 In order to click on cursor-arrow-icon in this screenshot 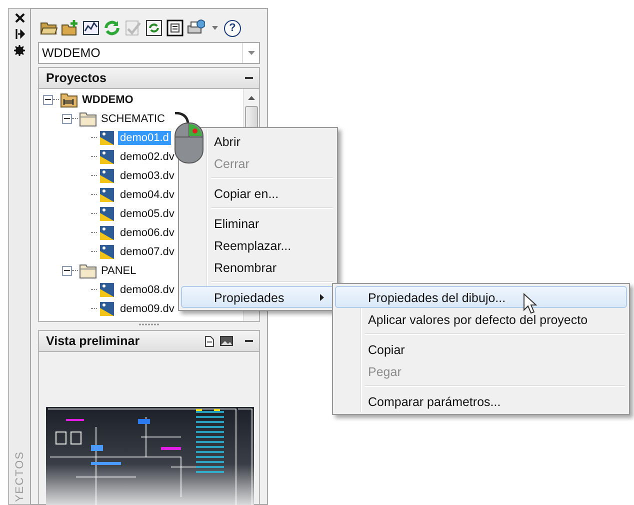, I will do `click(530, 303)`.